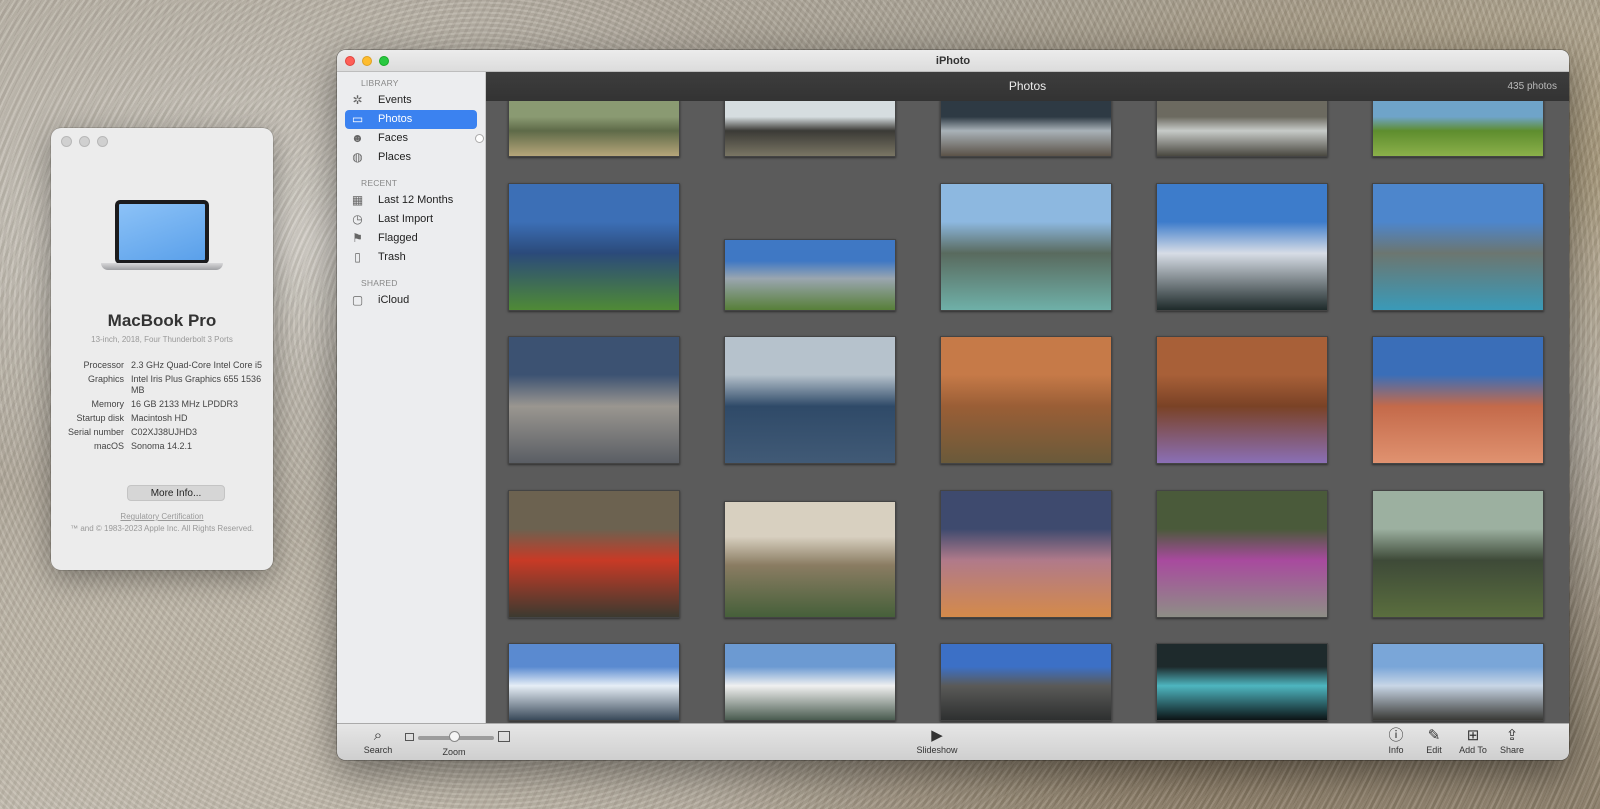 This screenshot has width=1600, height=809. What do you see at coordinates (1473, 750) in the screenshot?
I see `add-to-label: Add To` at bounding box center [1473, 750].